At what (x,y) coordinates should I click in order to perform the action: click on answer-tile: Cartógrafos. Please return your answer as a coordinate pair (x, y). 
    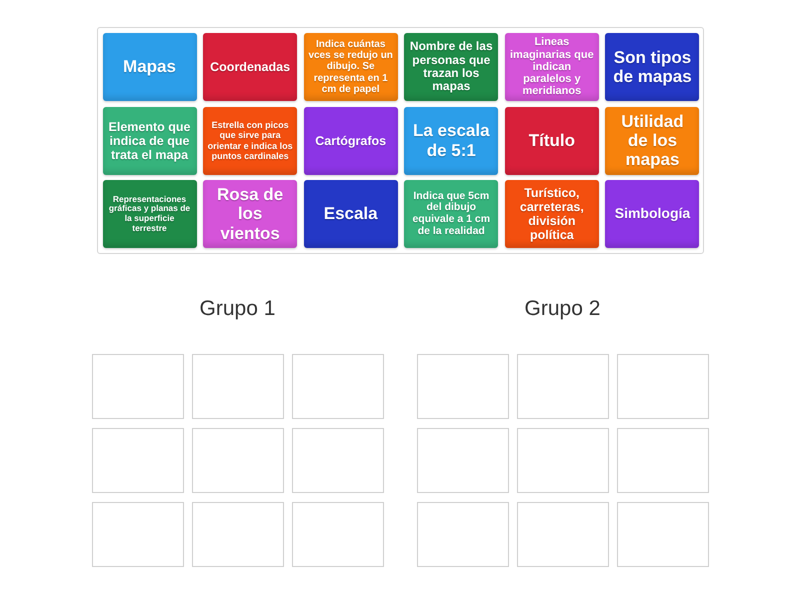
    Looking at the image, I should click on (351, 140).